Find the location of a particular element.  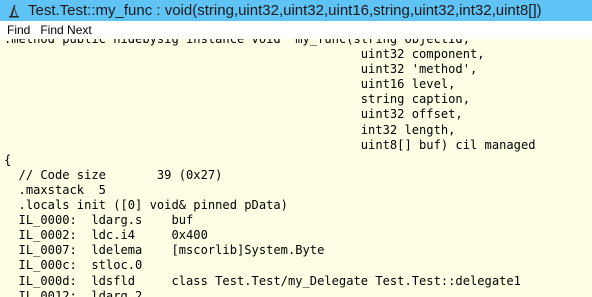

code-line: int32 length, is located at coordinates (230, 129).